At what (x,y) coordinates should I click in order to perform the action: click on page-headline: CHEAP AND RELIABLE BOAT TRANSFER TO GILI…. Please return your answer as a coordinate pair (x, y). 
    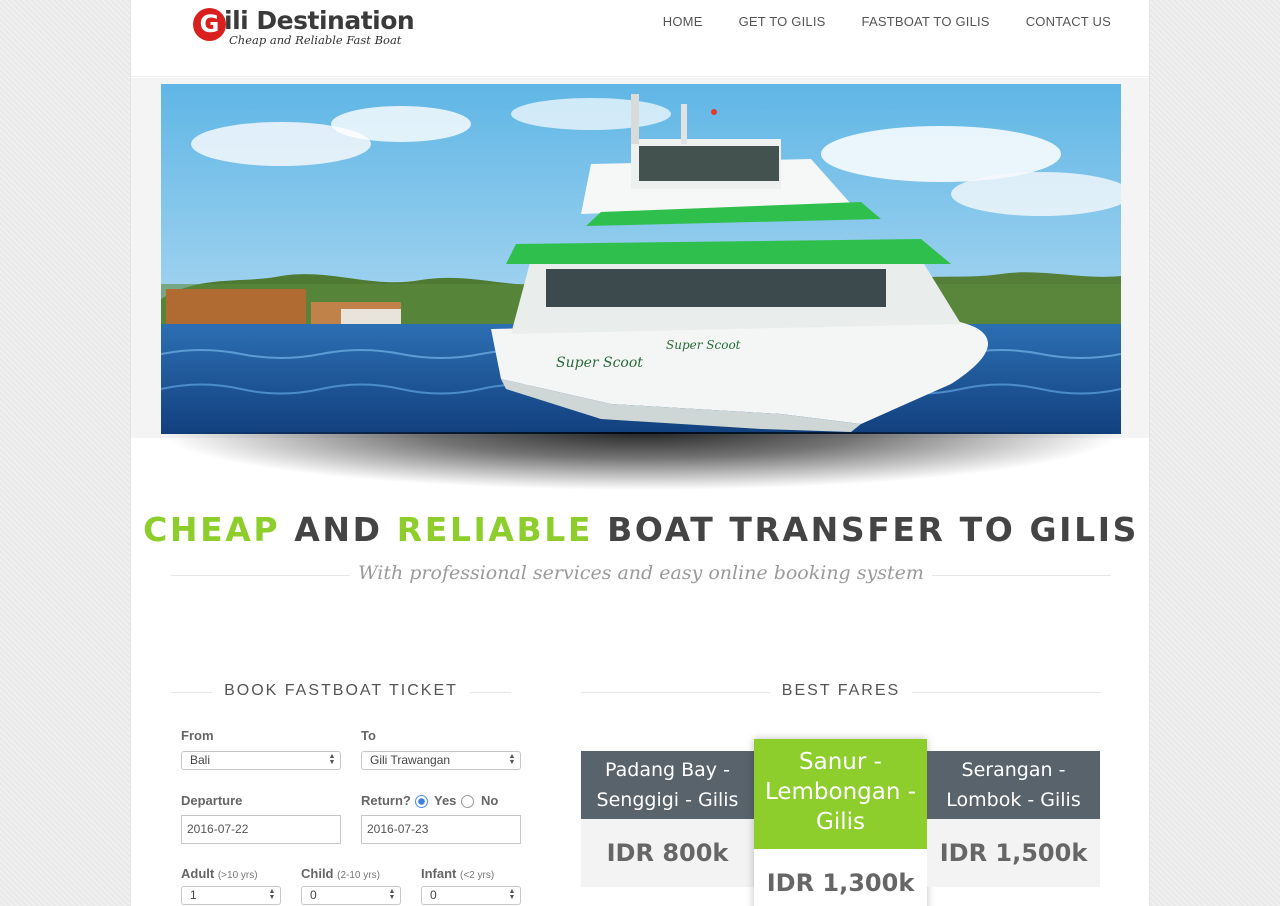
    Looking at the image, I should click on (640, 529).